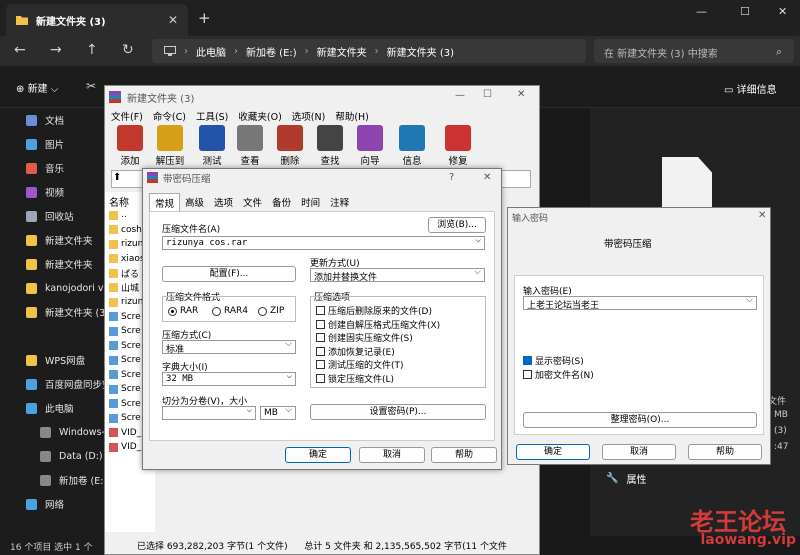 The width and height of the screenshot is (800, 555). Describe the element at coordinates (782, 11) in the screenshot. I see `close-window-icon: ✕` at that location.